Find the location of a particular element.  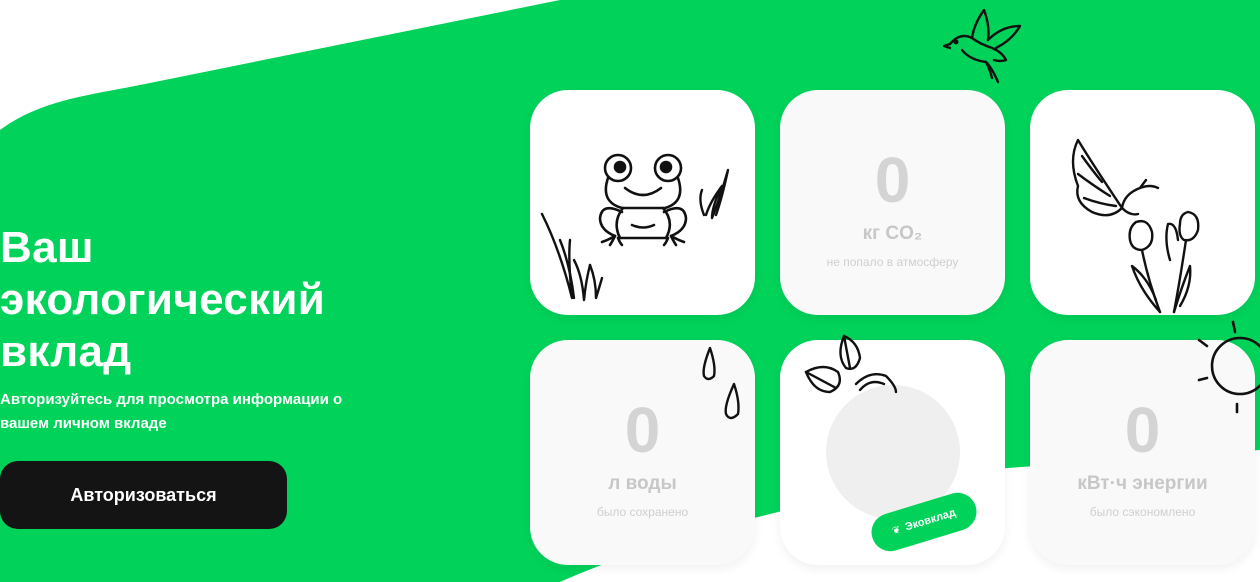

co2-unit: кг CO₂ is located at coordinates (892, 233).